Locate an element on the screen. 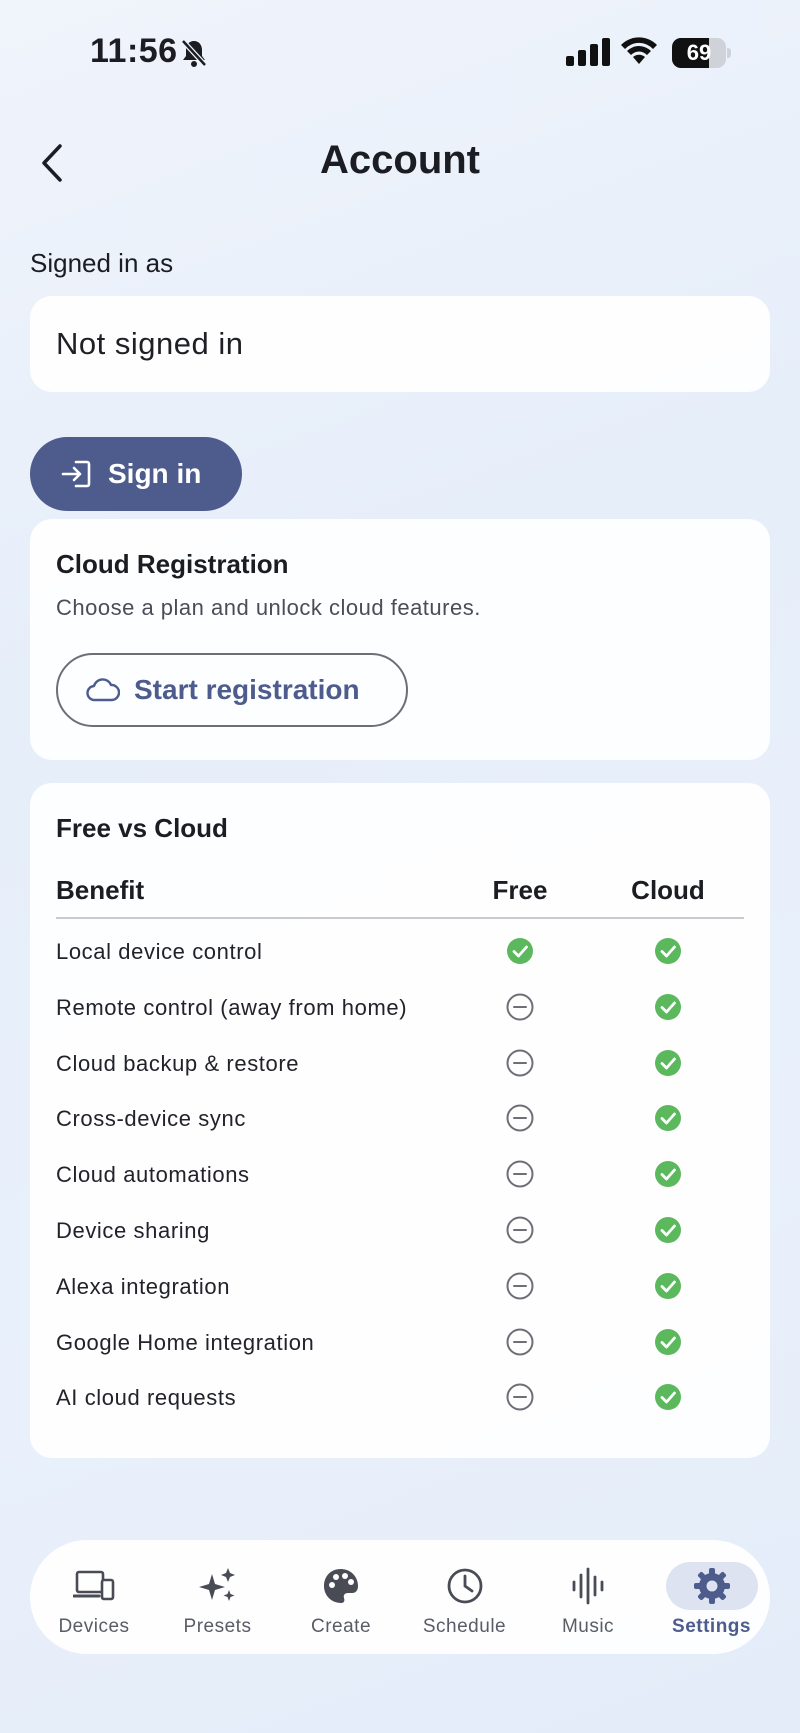 Image resolution: width=800 pixels, height=1733 pixels. benefit-label: Device sharing is located at coordinates (133, 1230).